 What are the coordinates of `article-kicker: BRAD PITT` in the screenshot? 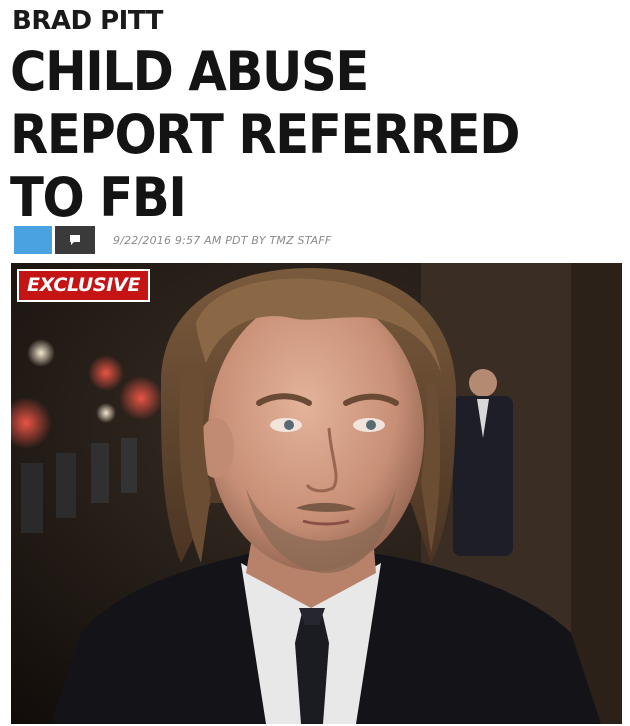 It's located at (87, 21).